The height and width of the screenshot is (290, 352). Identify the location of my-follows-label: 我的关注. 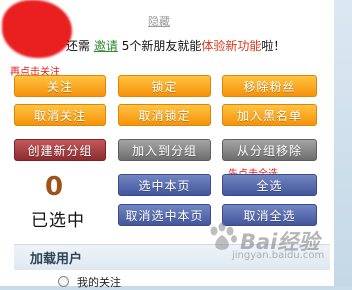
(99, 282).